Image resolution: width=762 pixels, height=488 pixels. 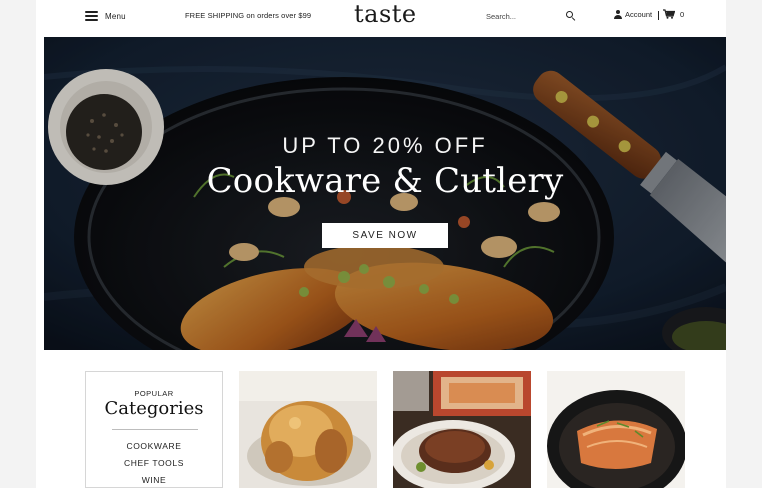 I want to click on cart-icon, so click(x=669, y=14).